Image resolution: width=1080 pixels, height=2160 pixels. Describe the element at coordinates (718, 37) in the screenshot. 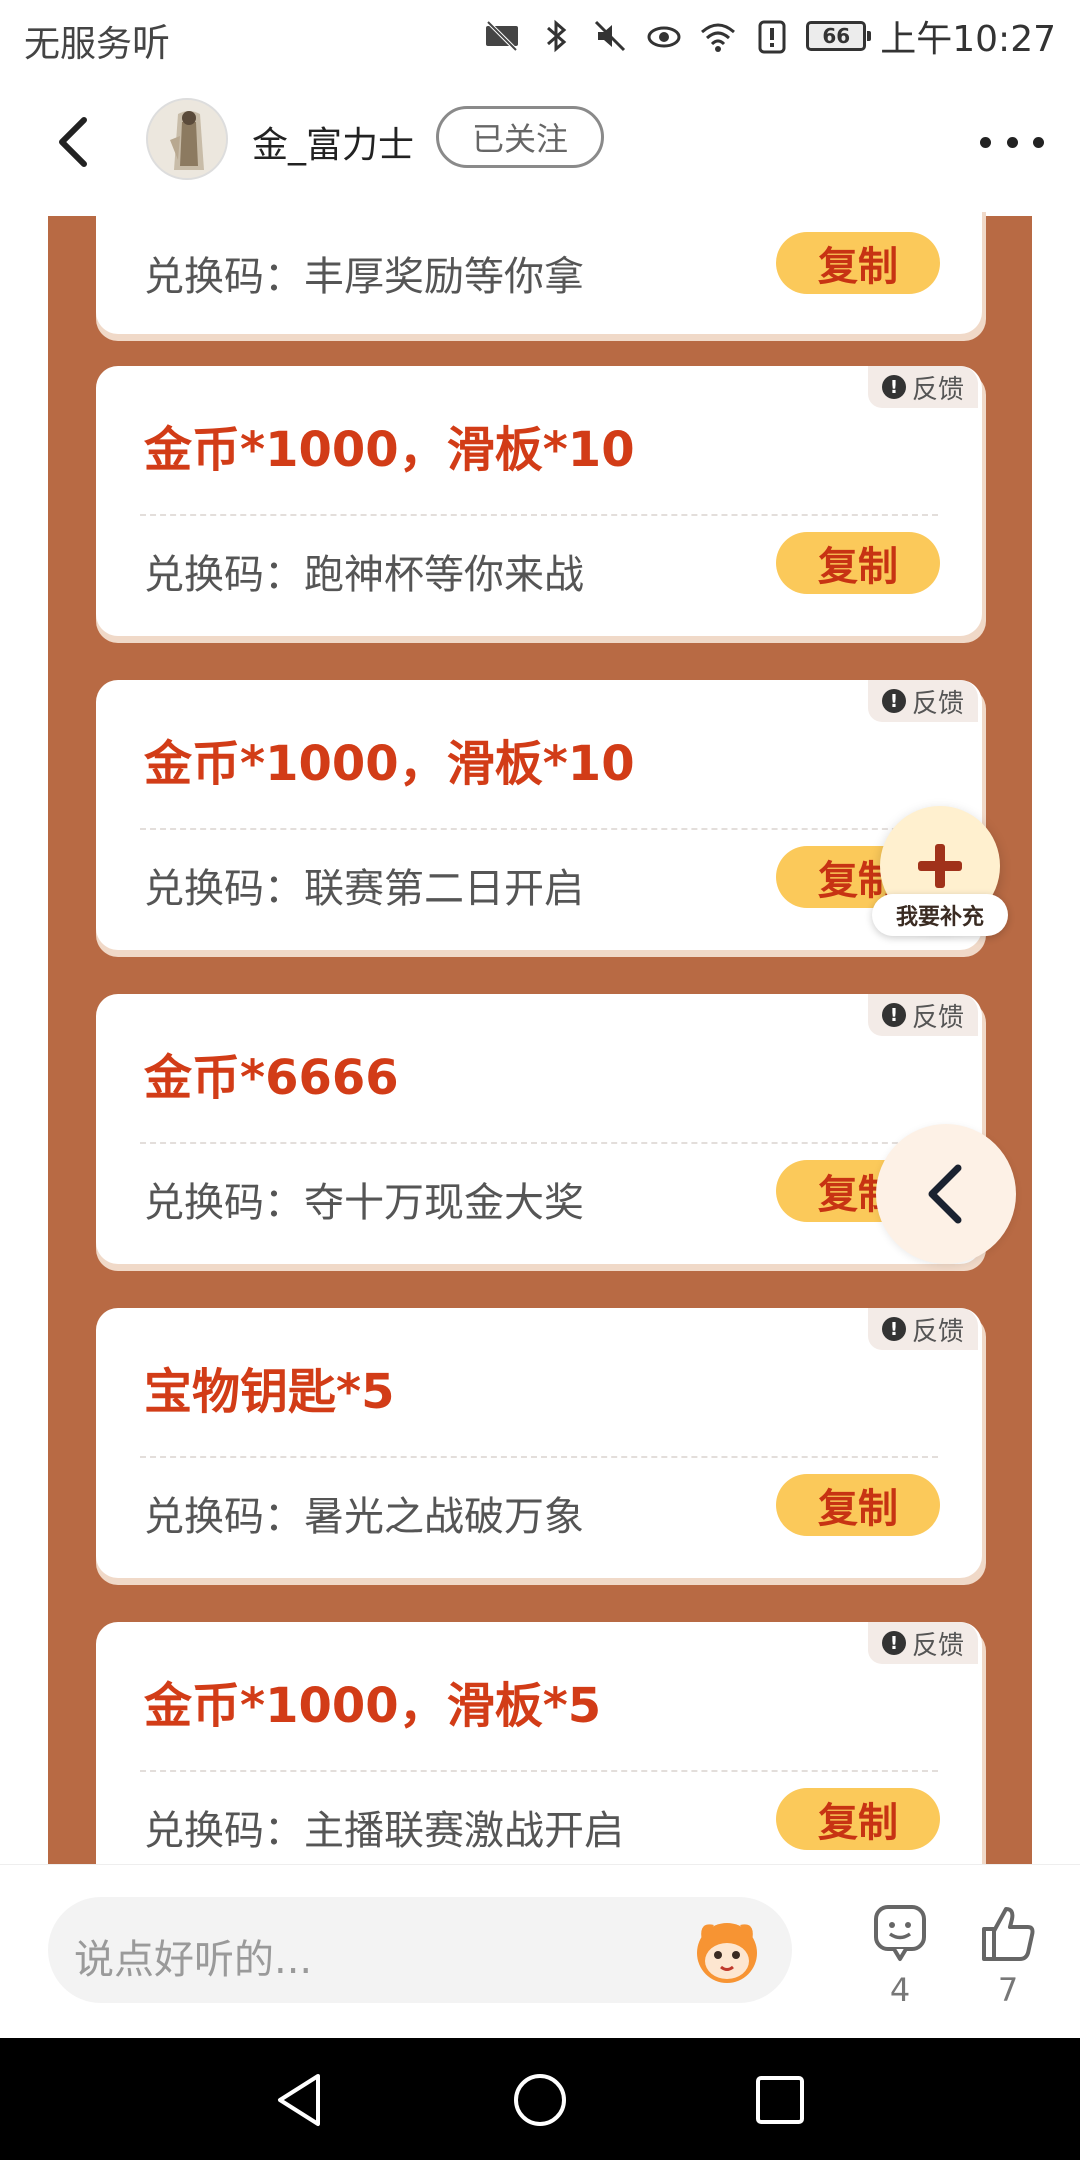

I see `wifi-icon` at that location.